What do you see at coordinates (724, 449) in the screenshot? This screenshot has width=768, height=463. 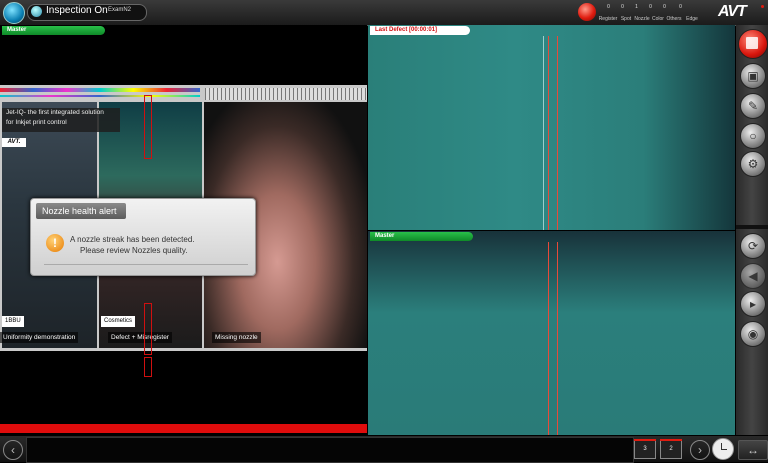 I see `clock-hand` at bounding box center [724, 449].